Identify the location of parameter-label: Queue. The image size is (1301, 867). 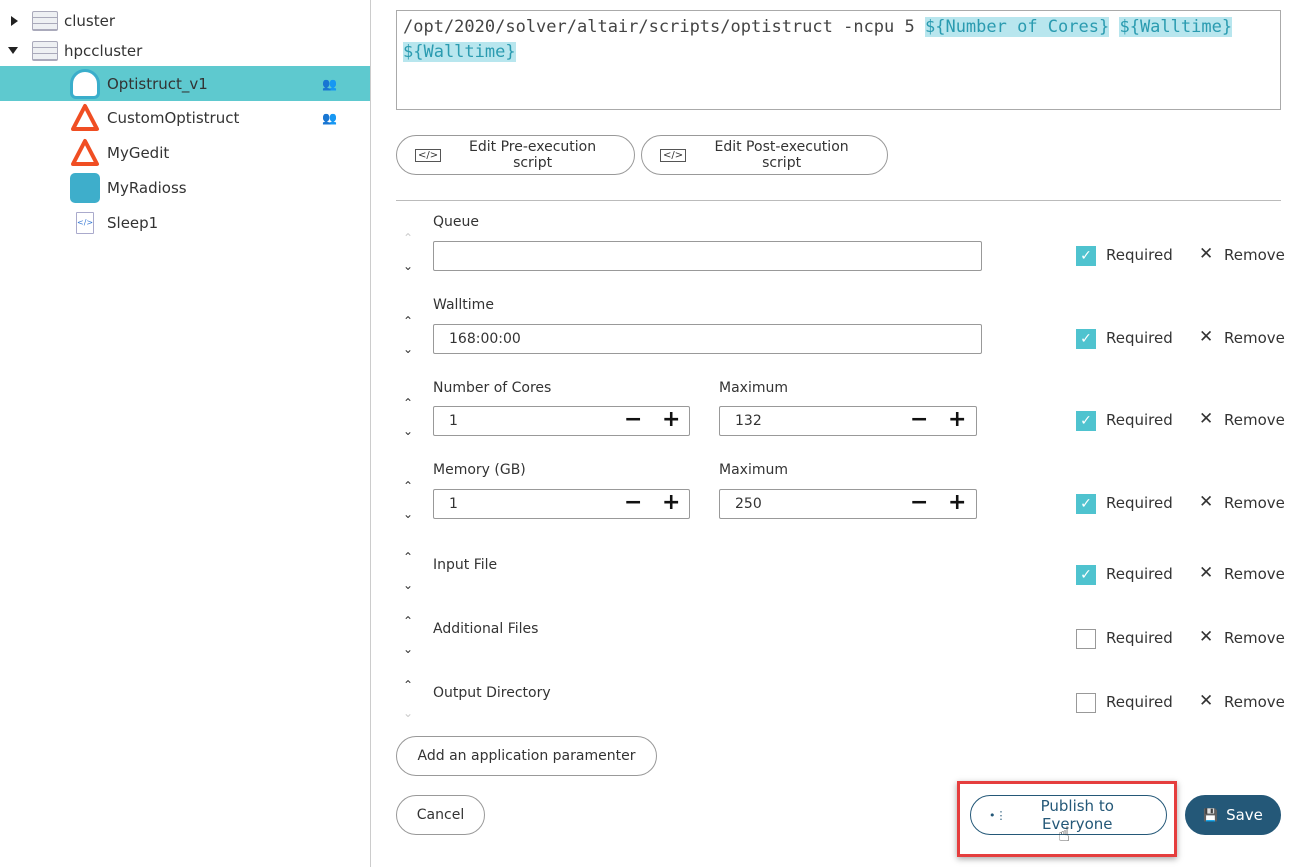
(456, 222).